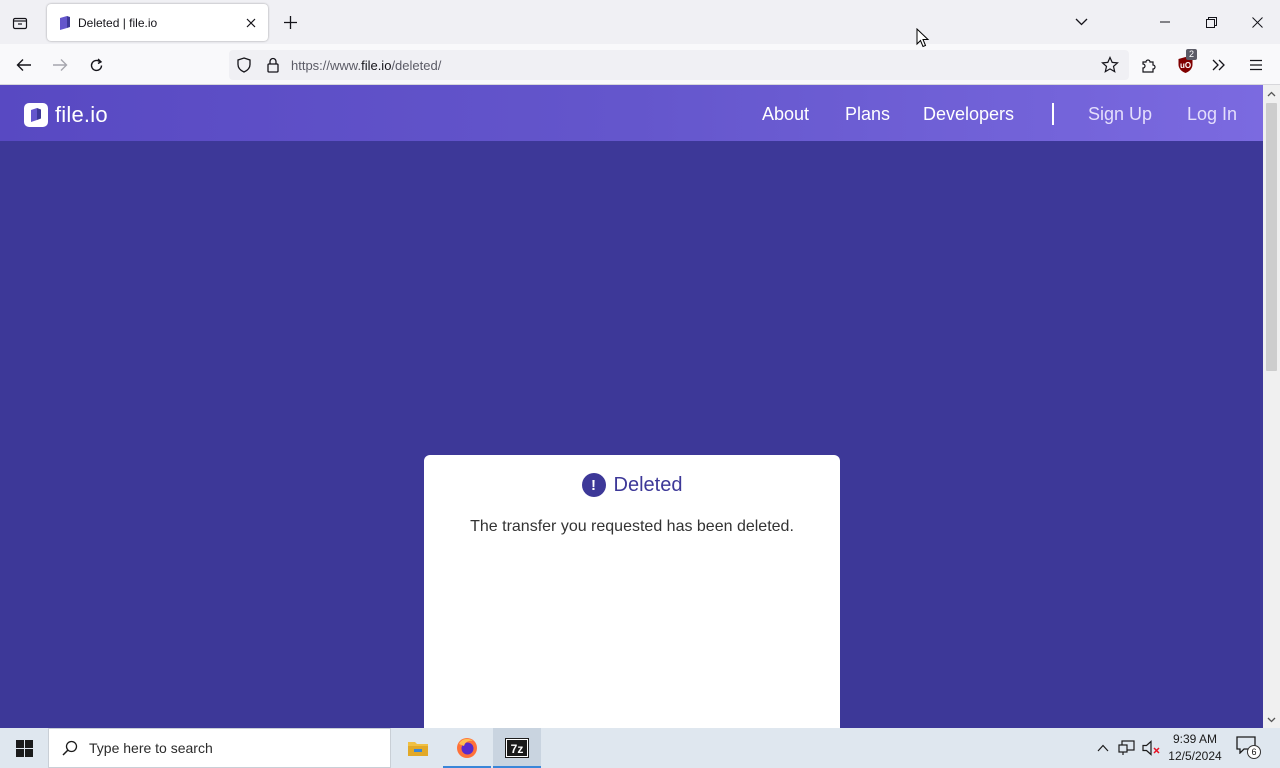 The height and width of the screenshot is (768, 1280). What do you see at coordinates (696, 65) in the screenshot?
I see `url-text: https://www.file.io/deleted/` at bounding box center [696, 65].